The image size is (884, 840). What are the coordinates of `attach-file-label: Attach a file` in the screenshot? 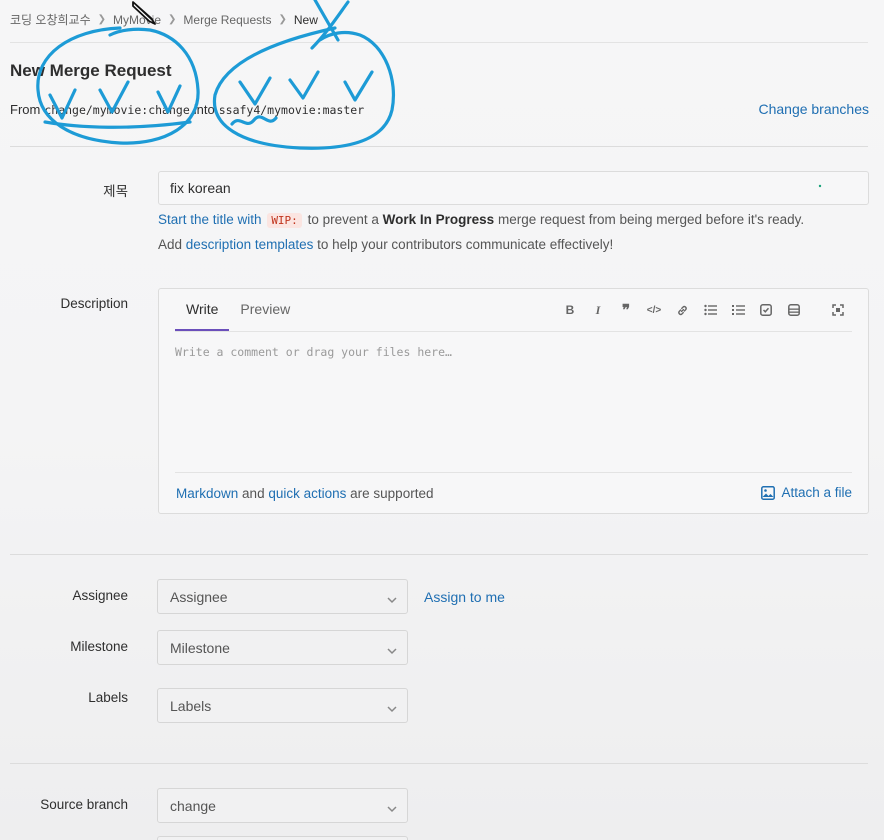 It's located at (816, 492).